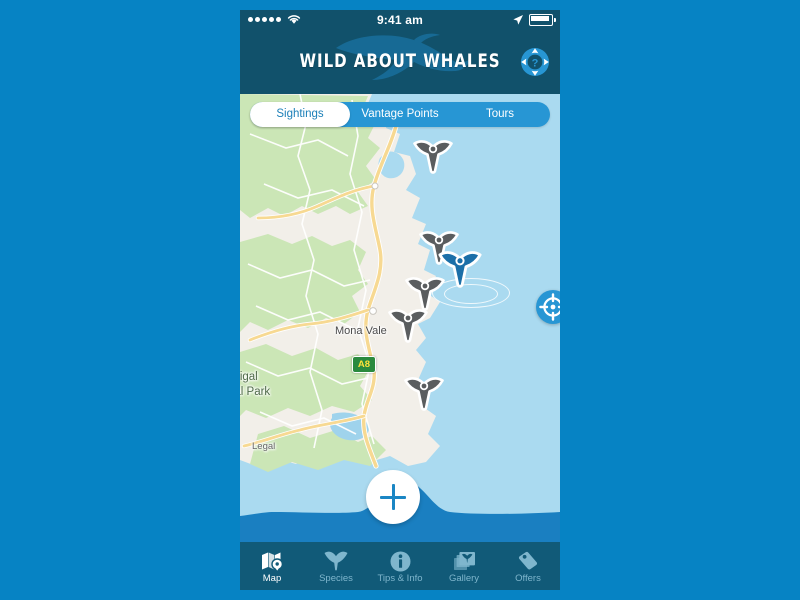 The height and width of the screenshot is (600, 800). I want to click on tab-bar-label-gallery: Gallery, so click(464, 578).